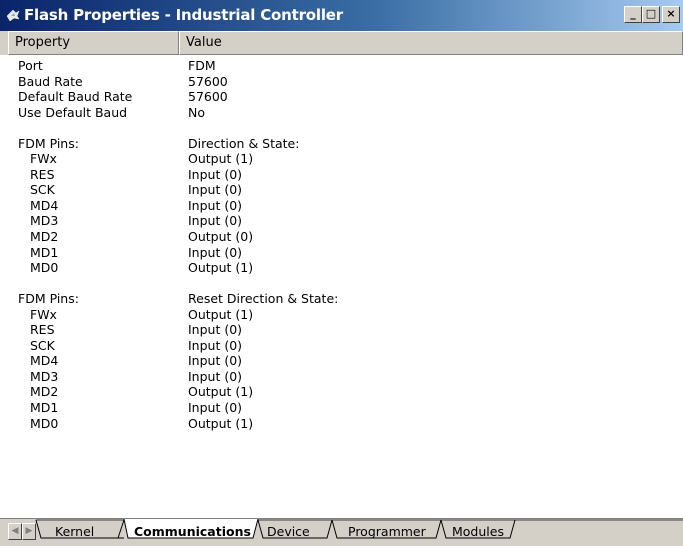  I want to click on table-row: Default Baud Rate 57600, so click(346, 97).